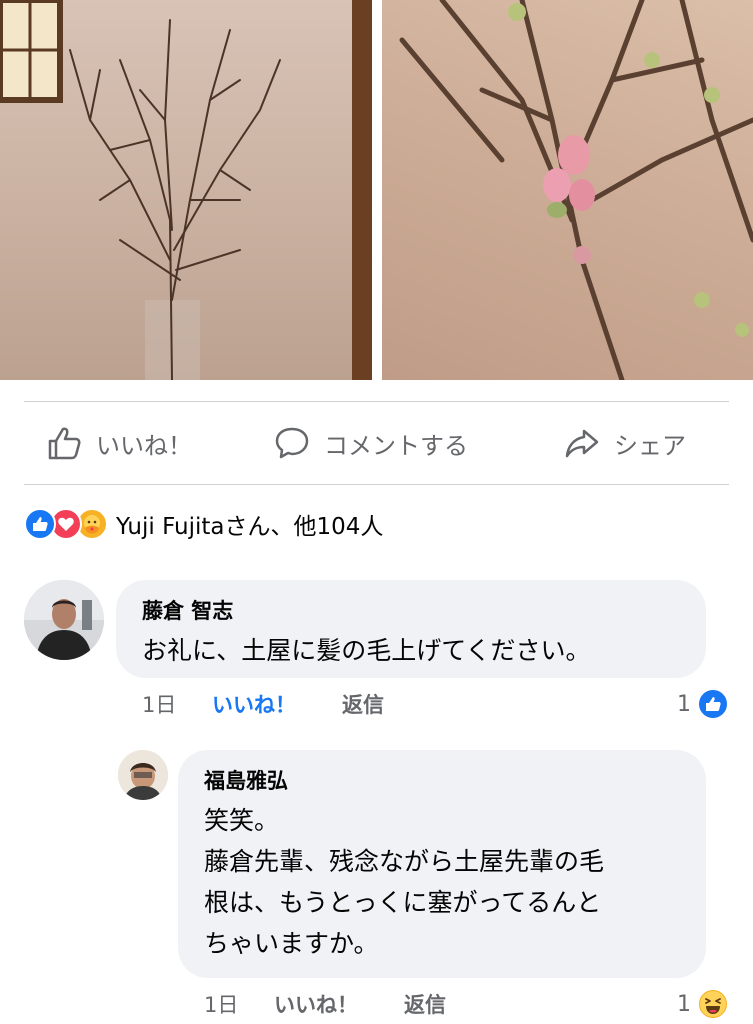  Describe the element at coordinates (442, 781) in the screenshot. I see `comment-author: 福島雅弘` at that location.